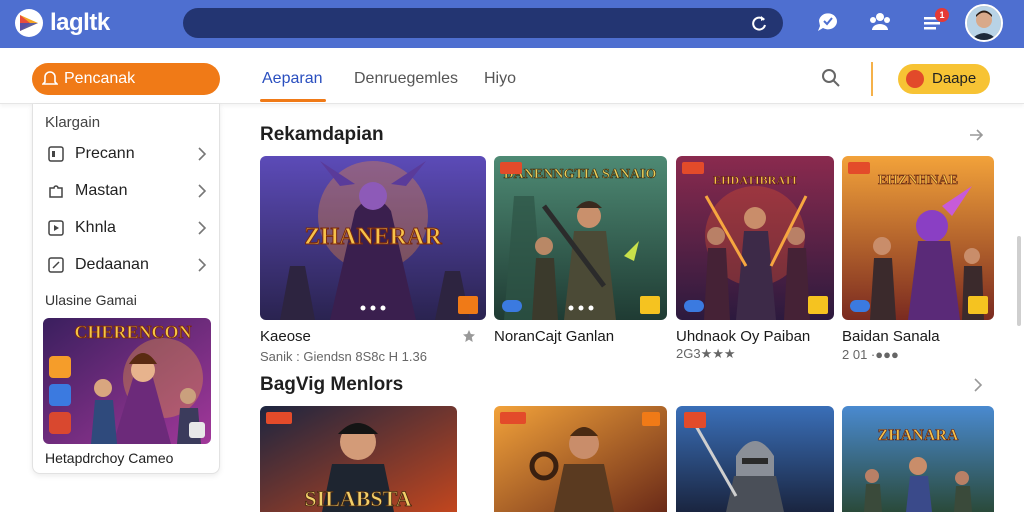  What do you see at coordinates (358, 459) in the screenshot?
I see `game-card: SILABSTA` at bounding box center [358, 459].